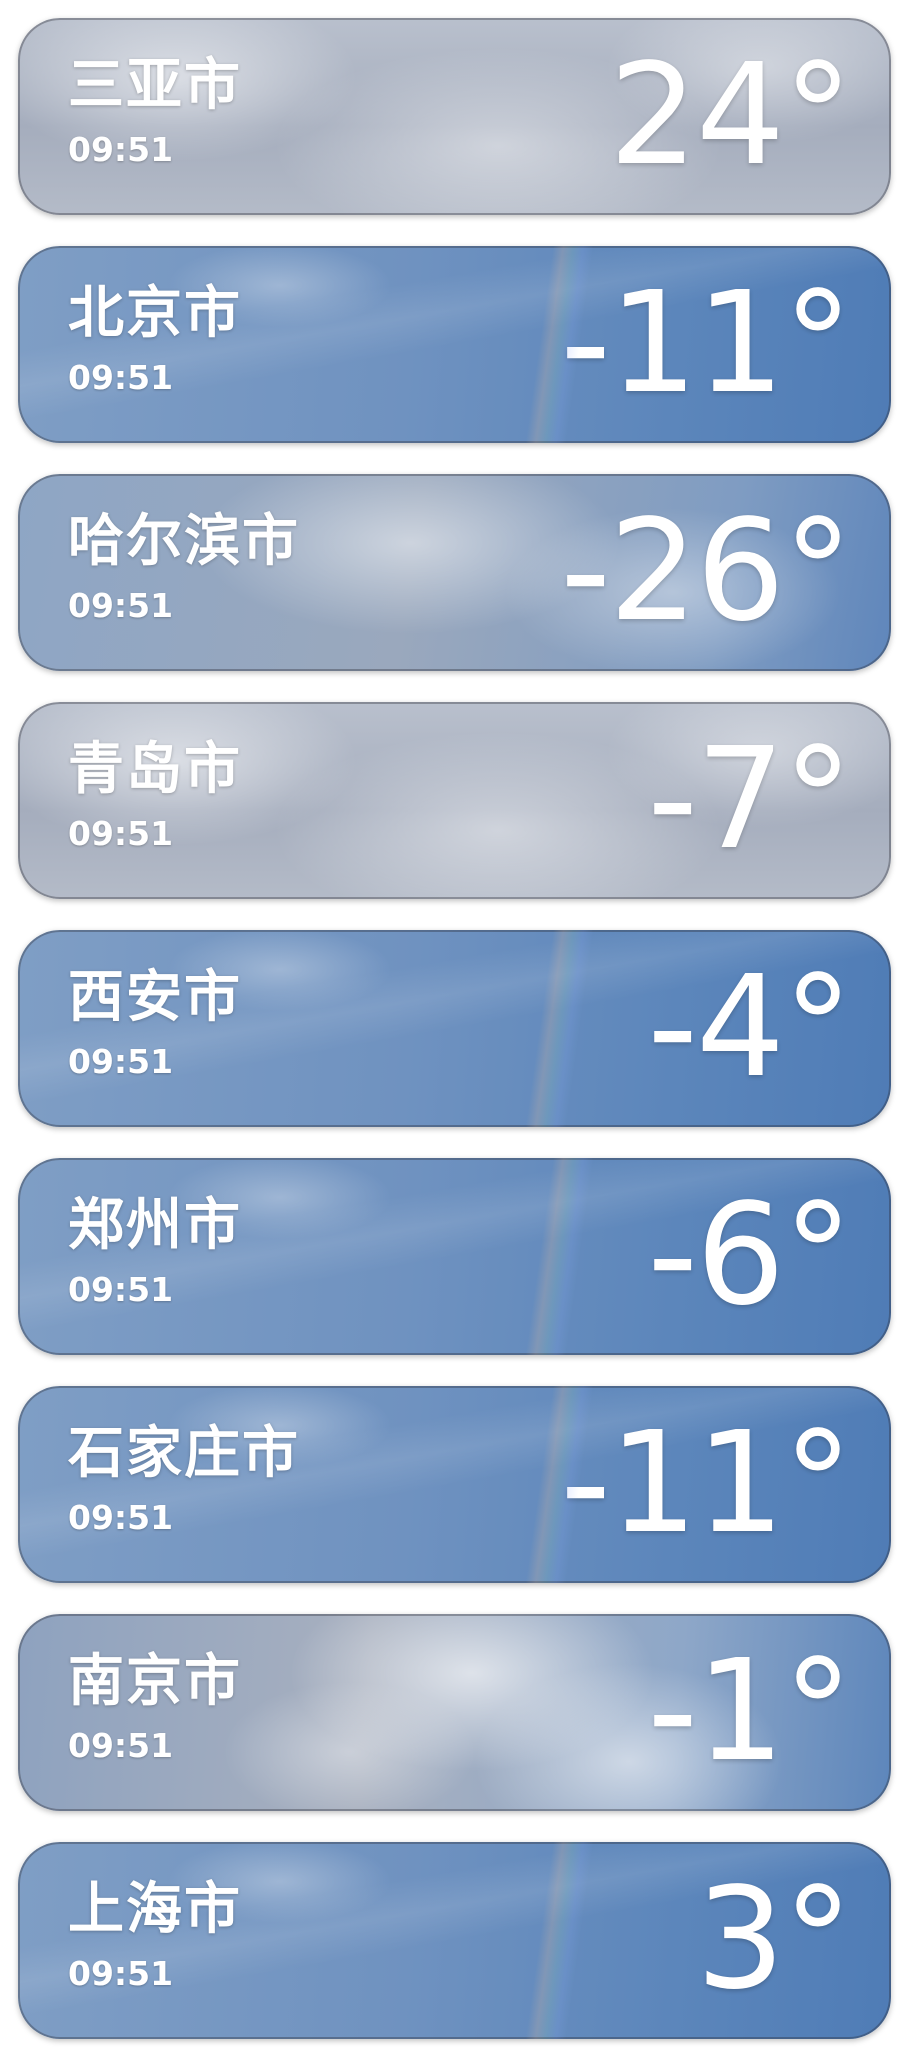  What do you see at coordinates (155, 769) in the screenshot?
I see `city-name: 青岛市` at bounding box center [155, 769].